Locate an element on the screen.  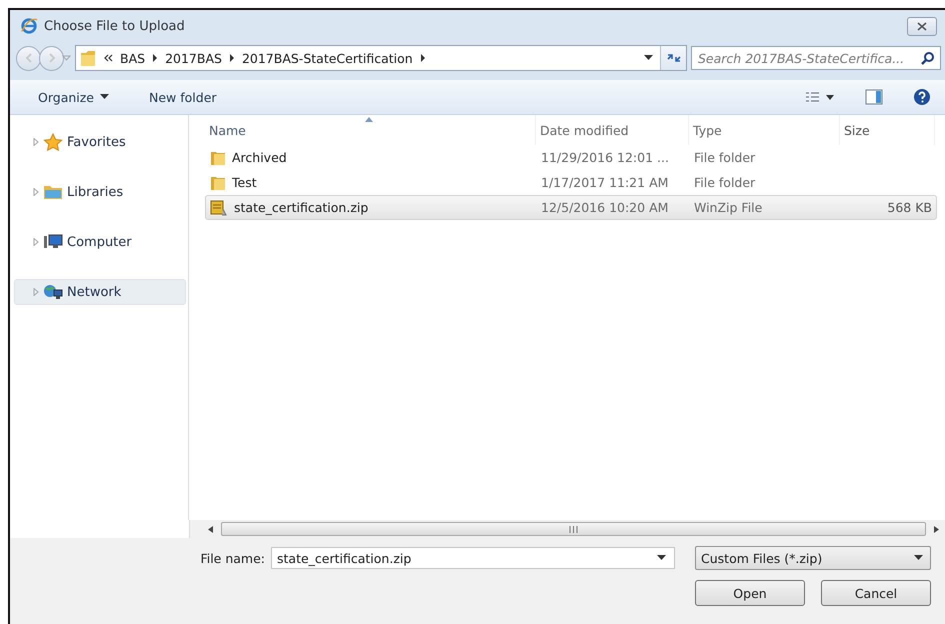
organize-menu: Organize is located at coordinates (73, 97).